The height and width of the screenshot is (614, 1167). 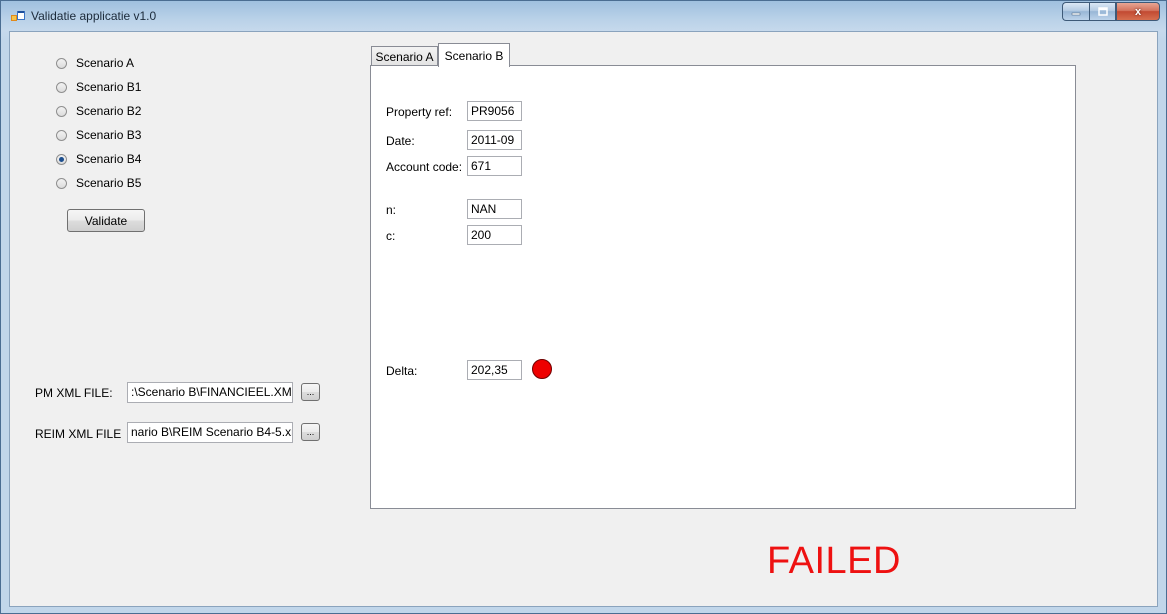 I want to click on maximize-icon, so click(x=1102, y=11).